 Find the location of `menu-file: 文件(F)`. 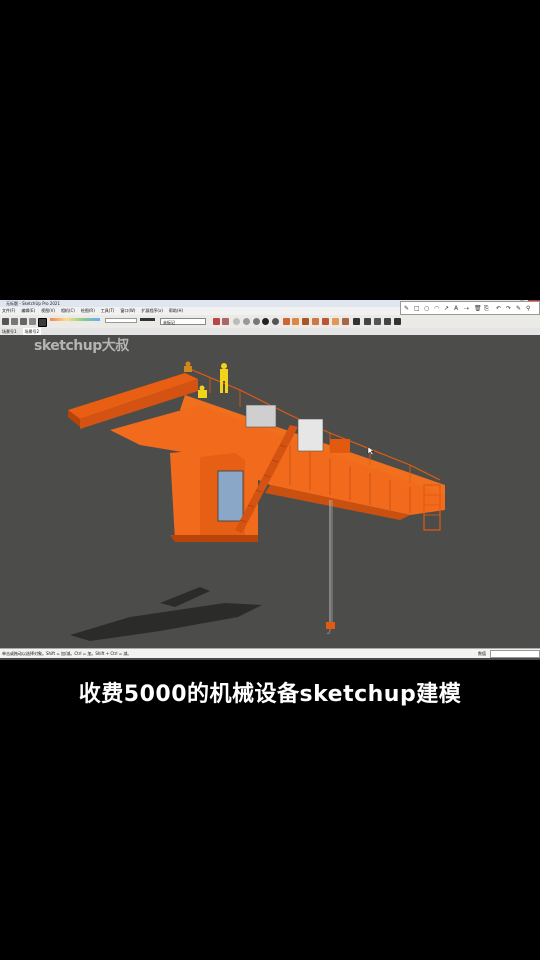

menu-file: 文件(F) is located at coordinates (8, 311).